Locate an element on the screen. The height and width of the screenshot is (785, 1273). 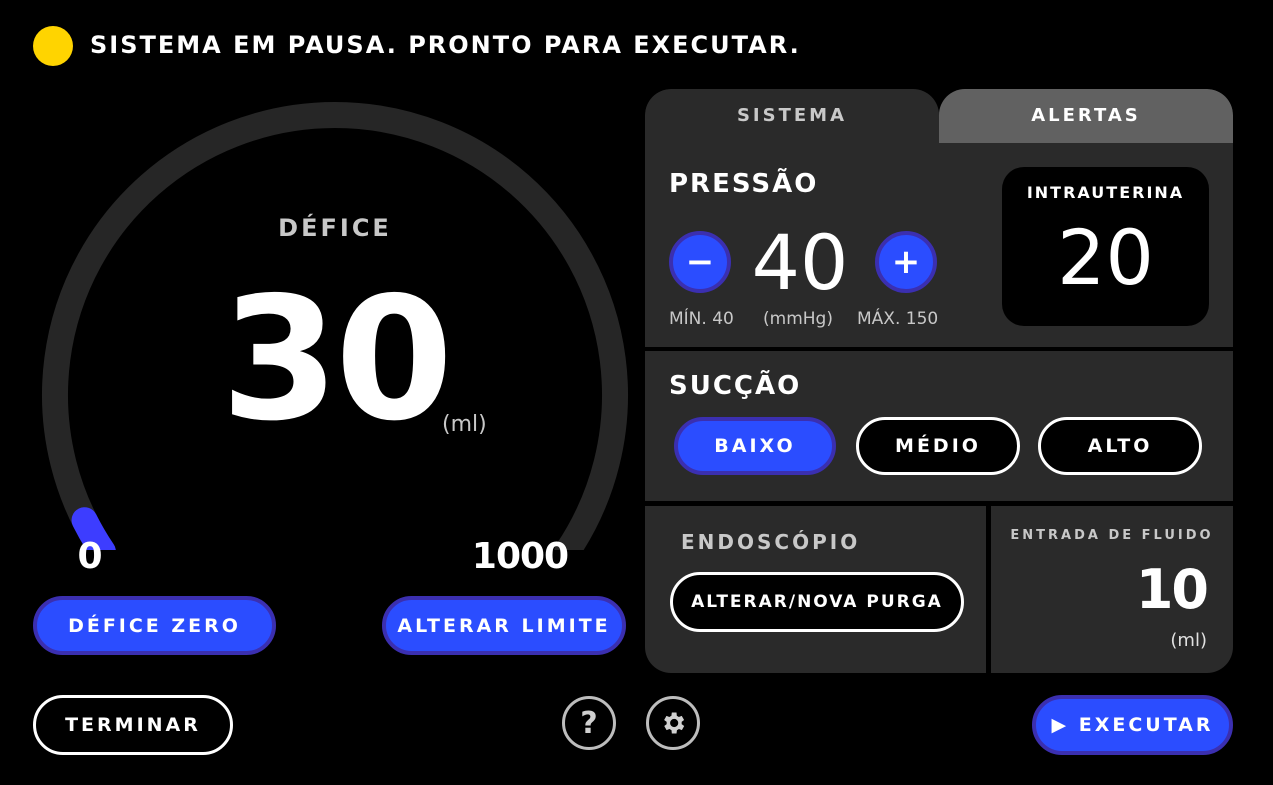
gauge-max-label: 1000 is located at coordinates (520, 556).